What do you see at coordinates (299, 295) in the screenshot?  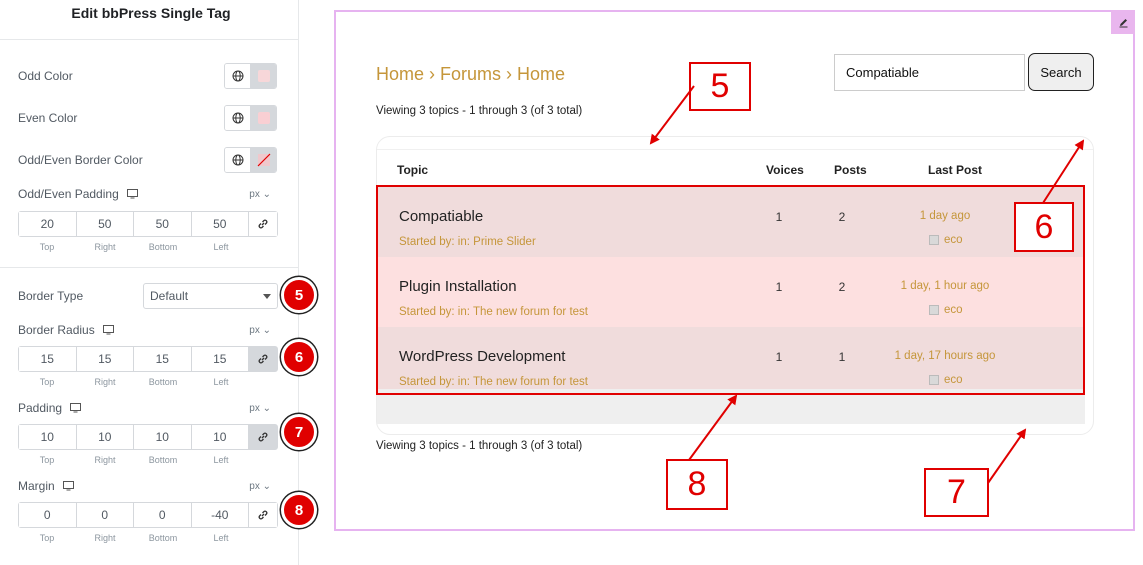 I see `callout-badge-5: 5` at bounding box center [299, 295].